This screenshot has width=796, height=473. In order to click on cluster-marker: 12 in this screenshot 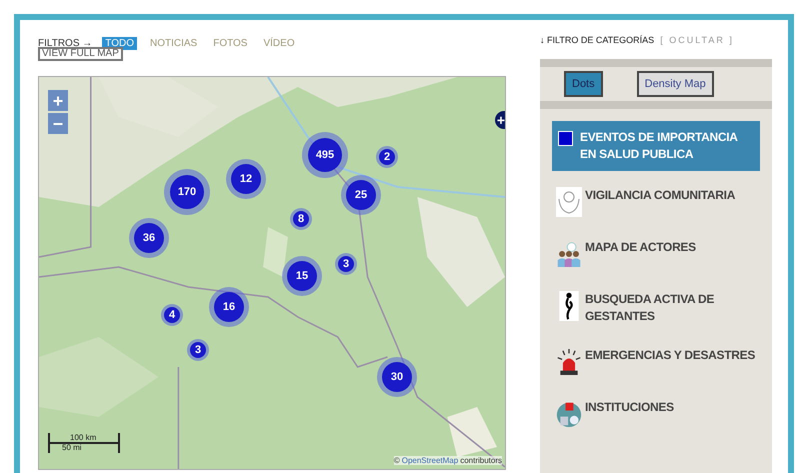, I will do `click(246, 179)`.